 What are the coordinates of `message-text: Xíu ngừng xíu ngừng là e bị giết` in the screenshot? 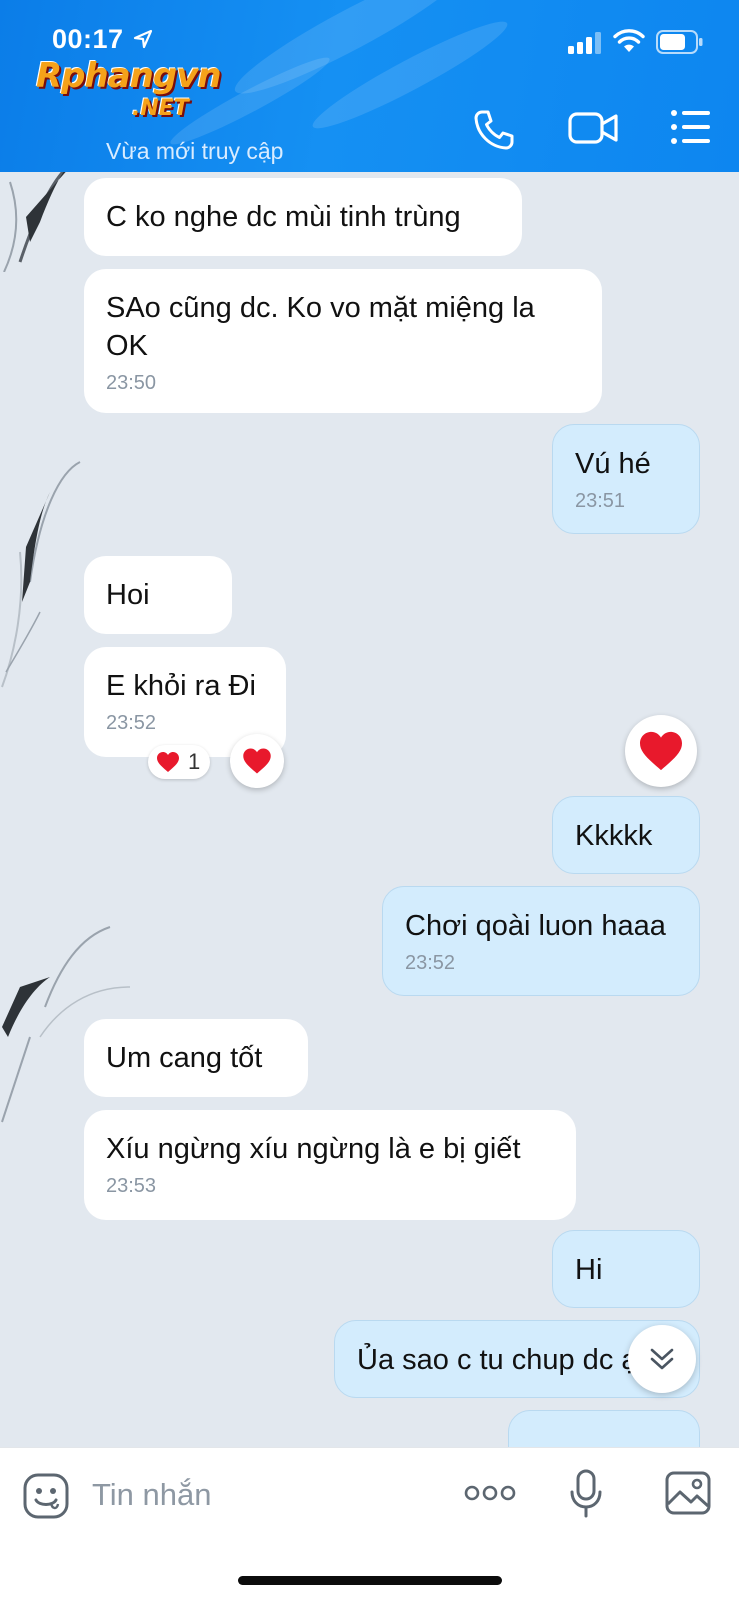 It's located at (313, 1149).